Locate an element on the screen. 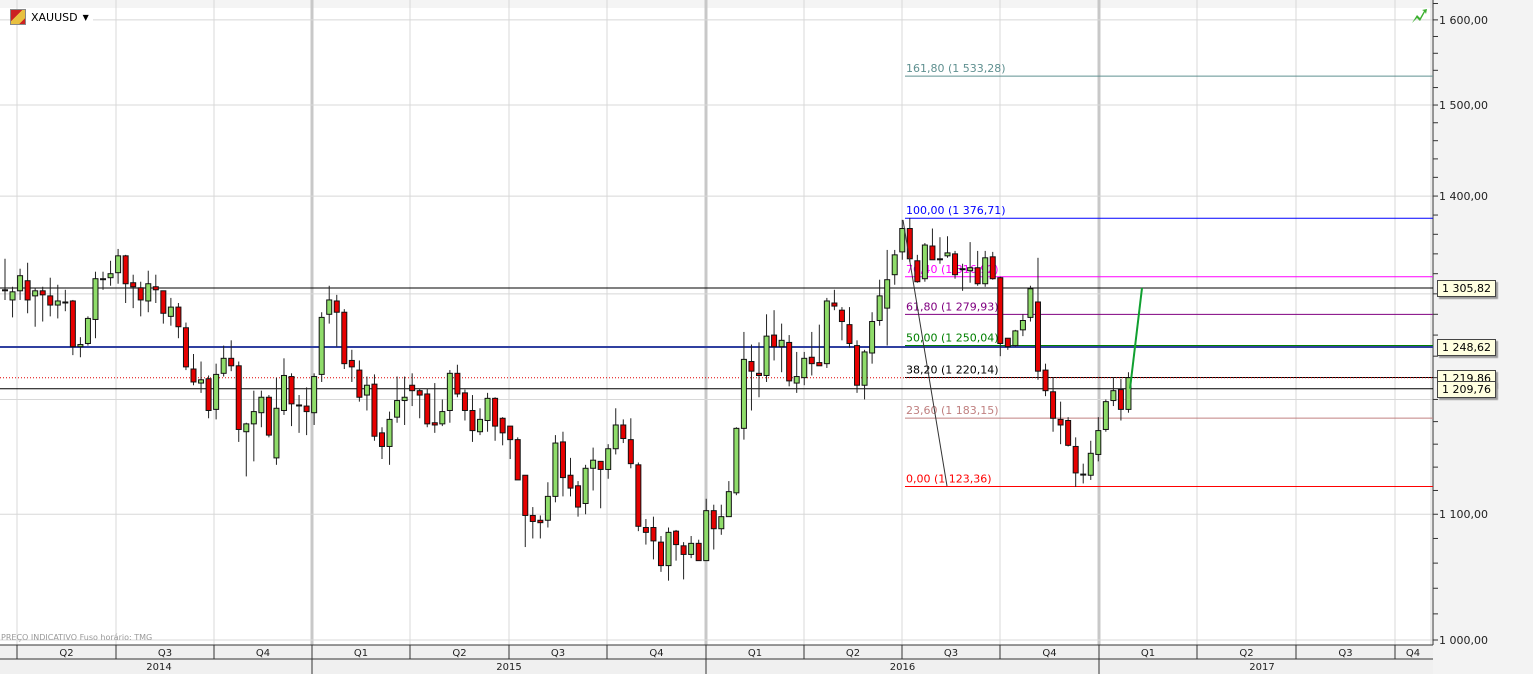 The width and height of the screenshot is (1533, 674). year-label: 2014 is located at coordinates (158, 667).